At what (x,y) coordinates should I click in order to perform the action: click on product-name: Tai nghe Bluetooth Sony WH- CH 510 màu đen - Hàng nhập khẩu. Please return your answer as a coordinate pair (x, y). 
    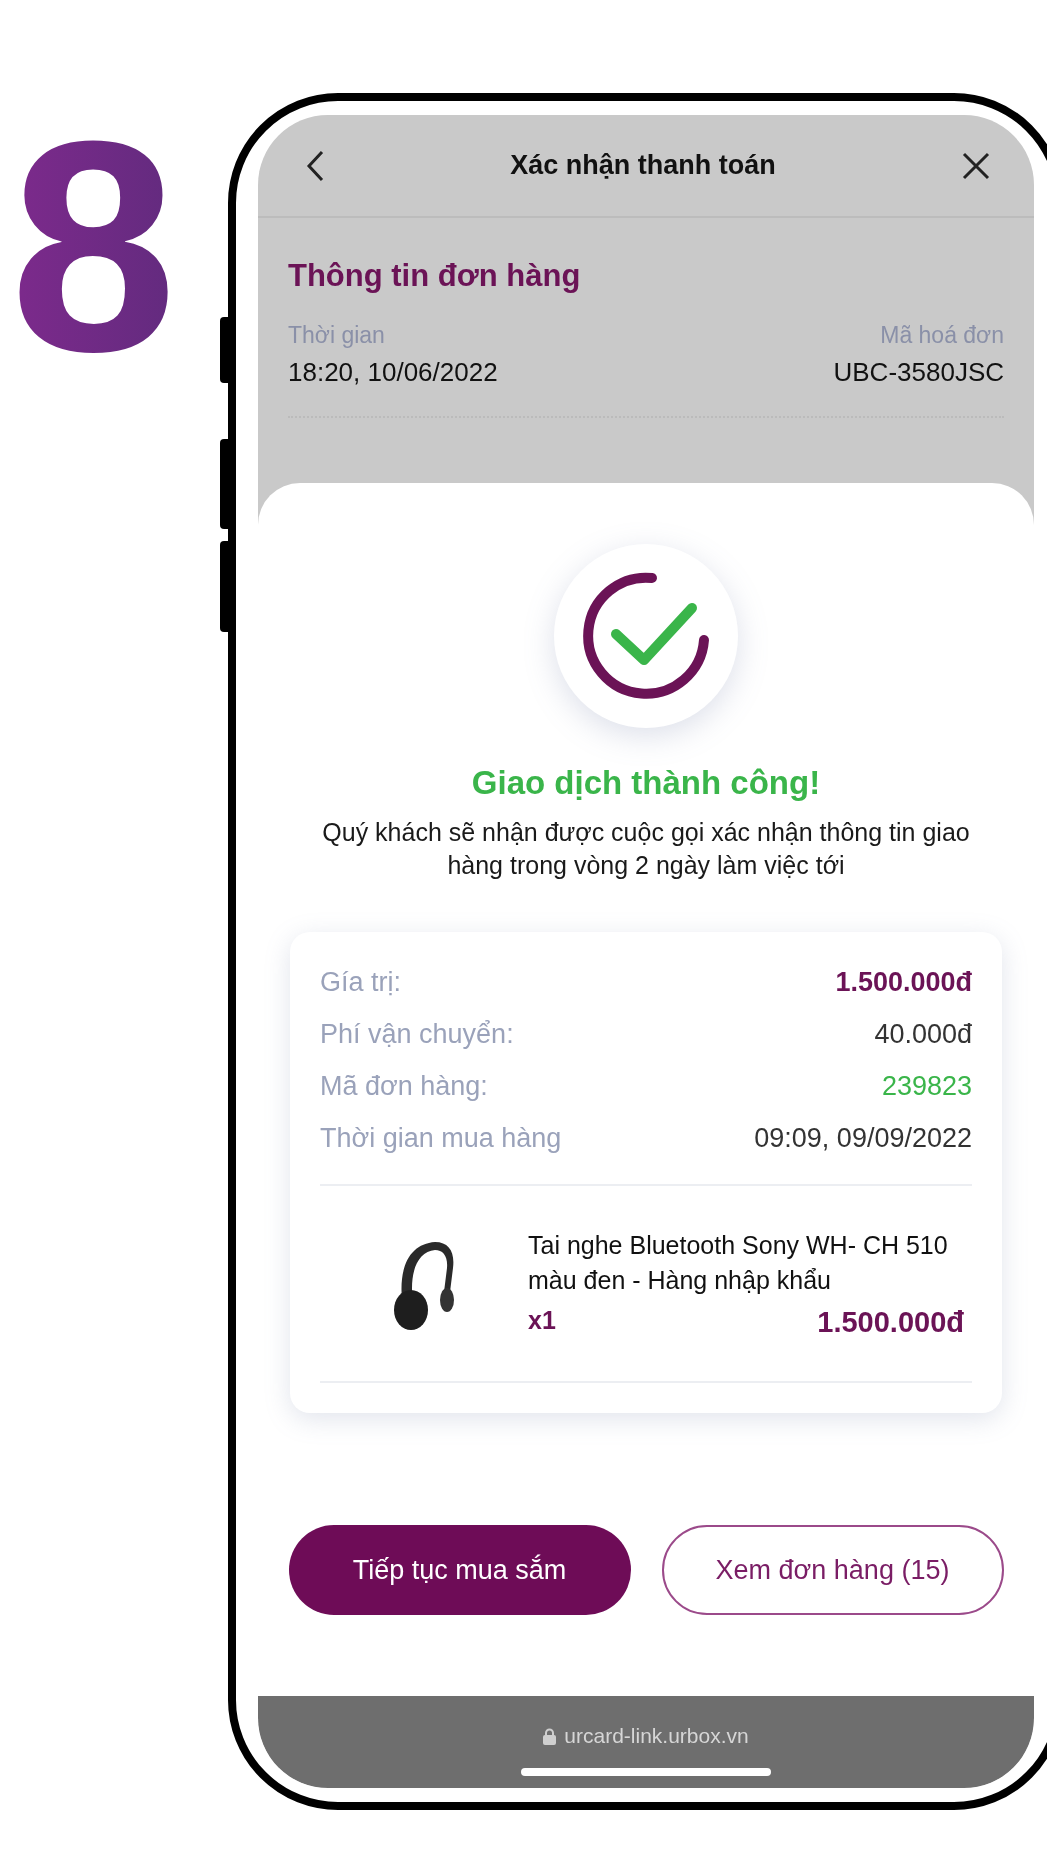
    Looking at the image, I should click on (738, 1263).